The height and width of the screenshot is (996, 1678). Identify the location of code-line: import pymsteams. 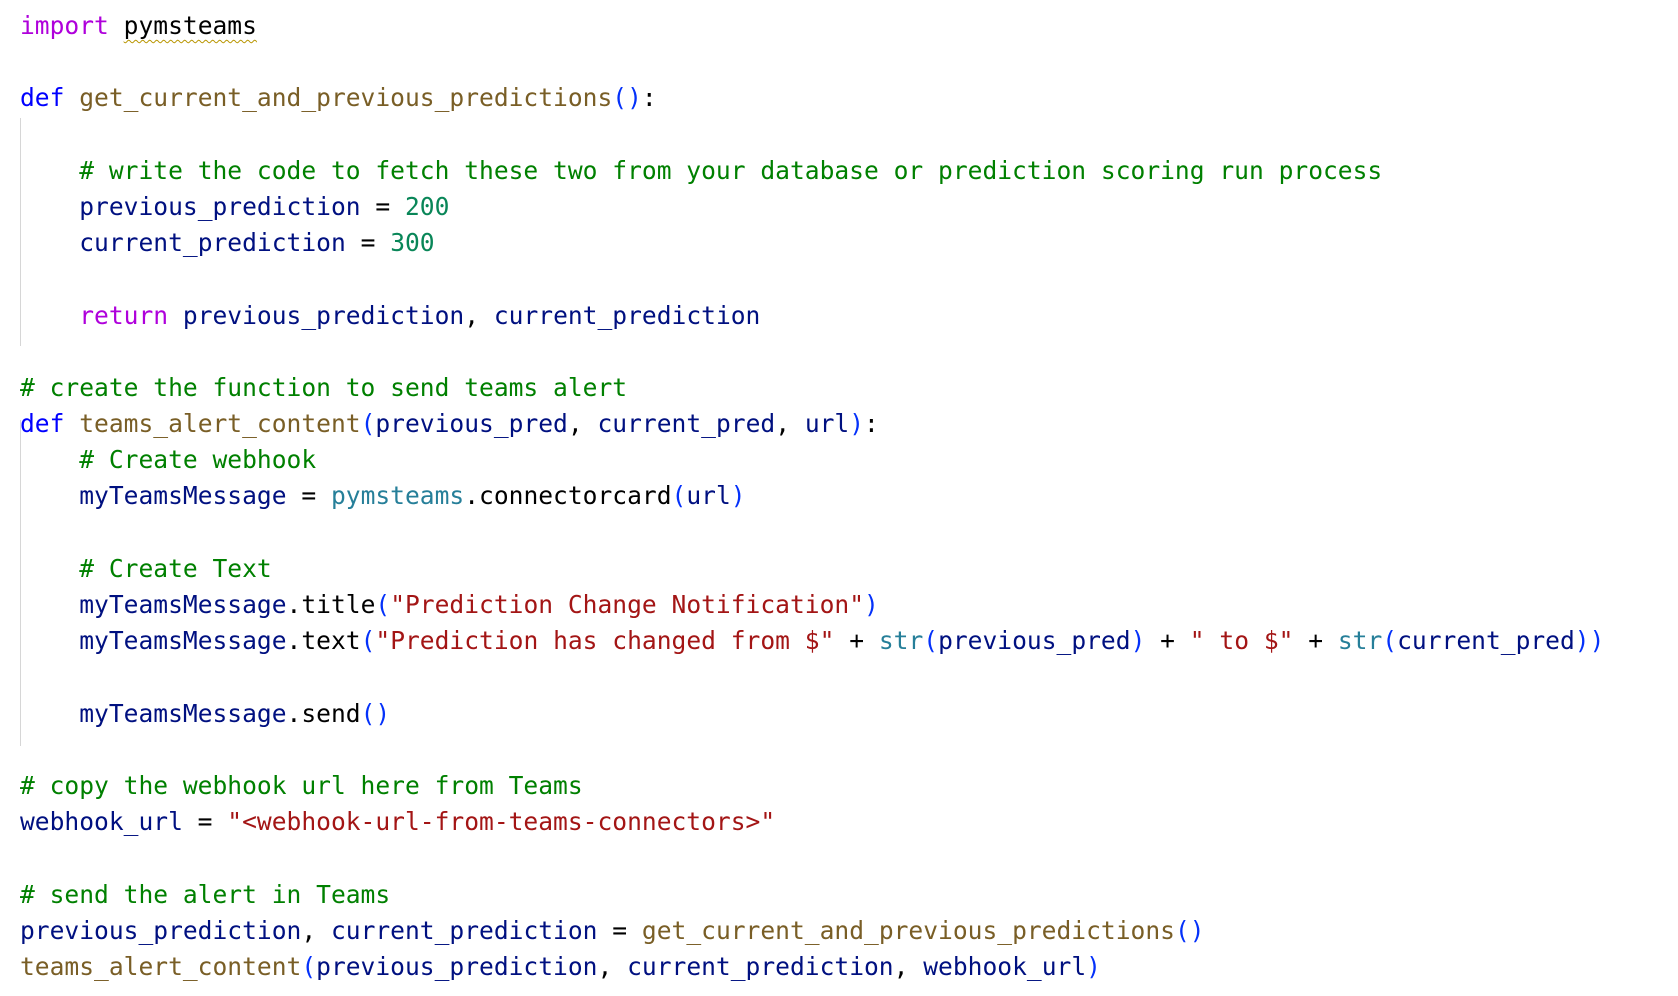
(840, 26).